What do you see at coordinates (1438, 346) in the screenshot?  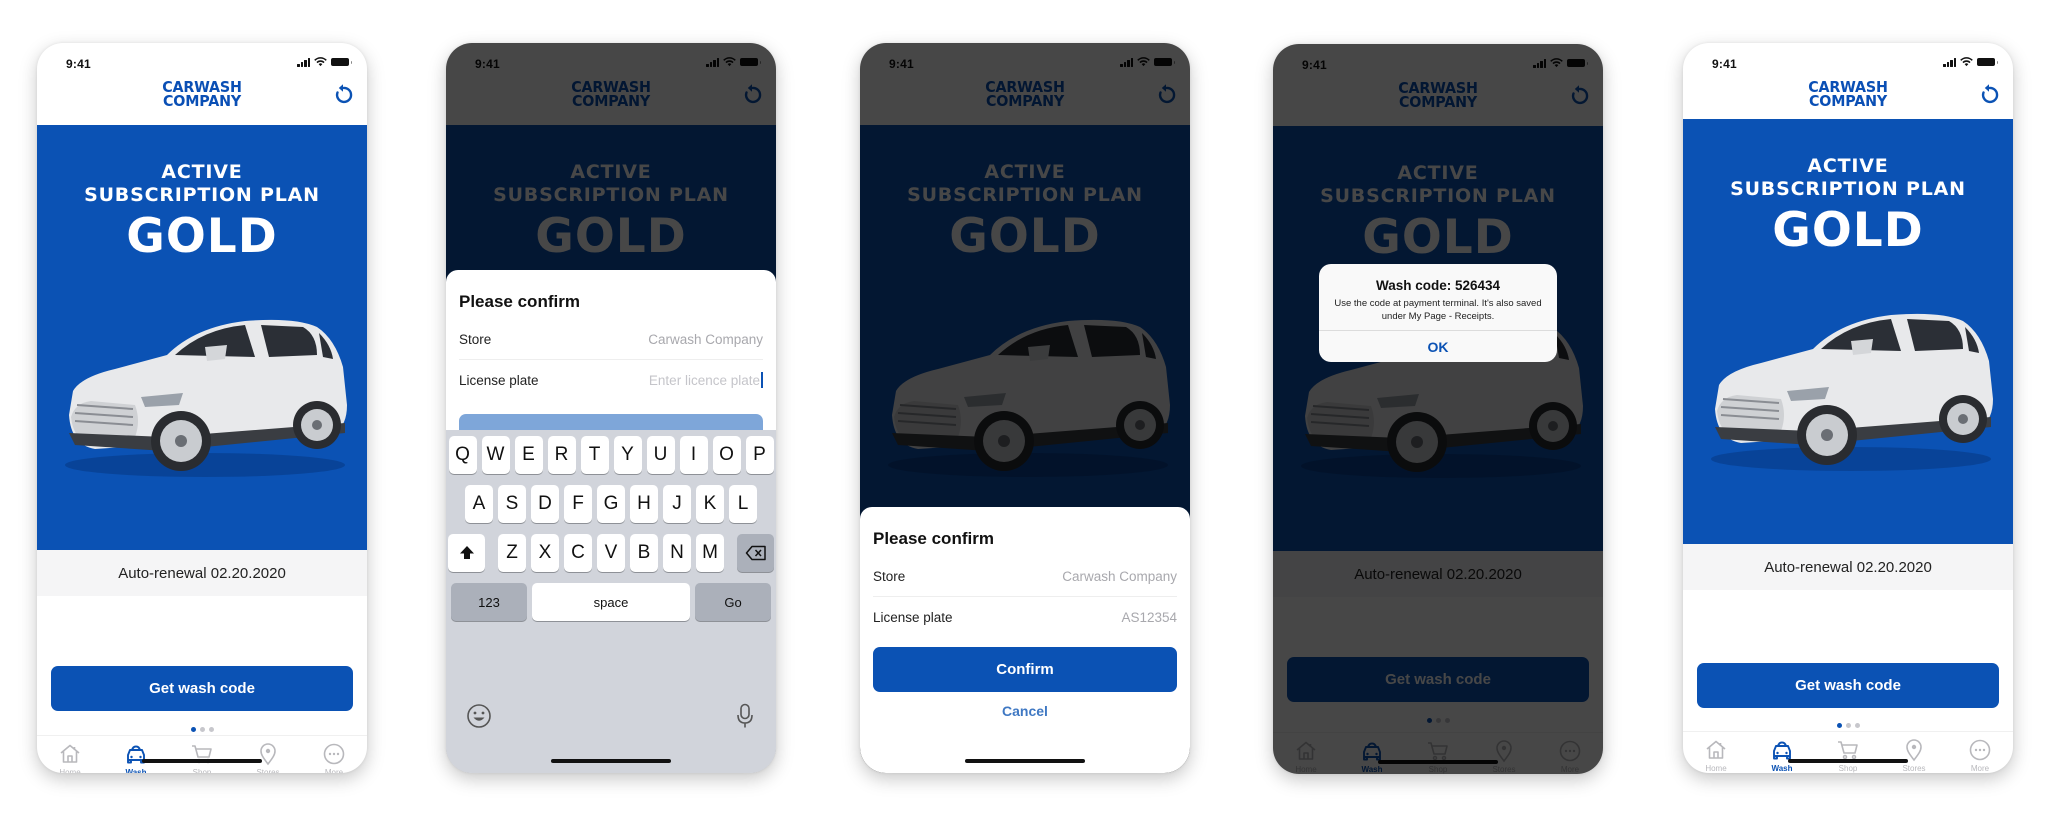 I see `alert-ok-button: OK` at bounding box center [1438, 346].